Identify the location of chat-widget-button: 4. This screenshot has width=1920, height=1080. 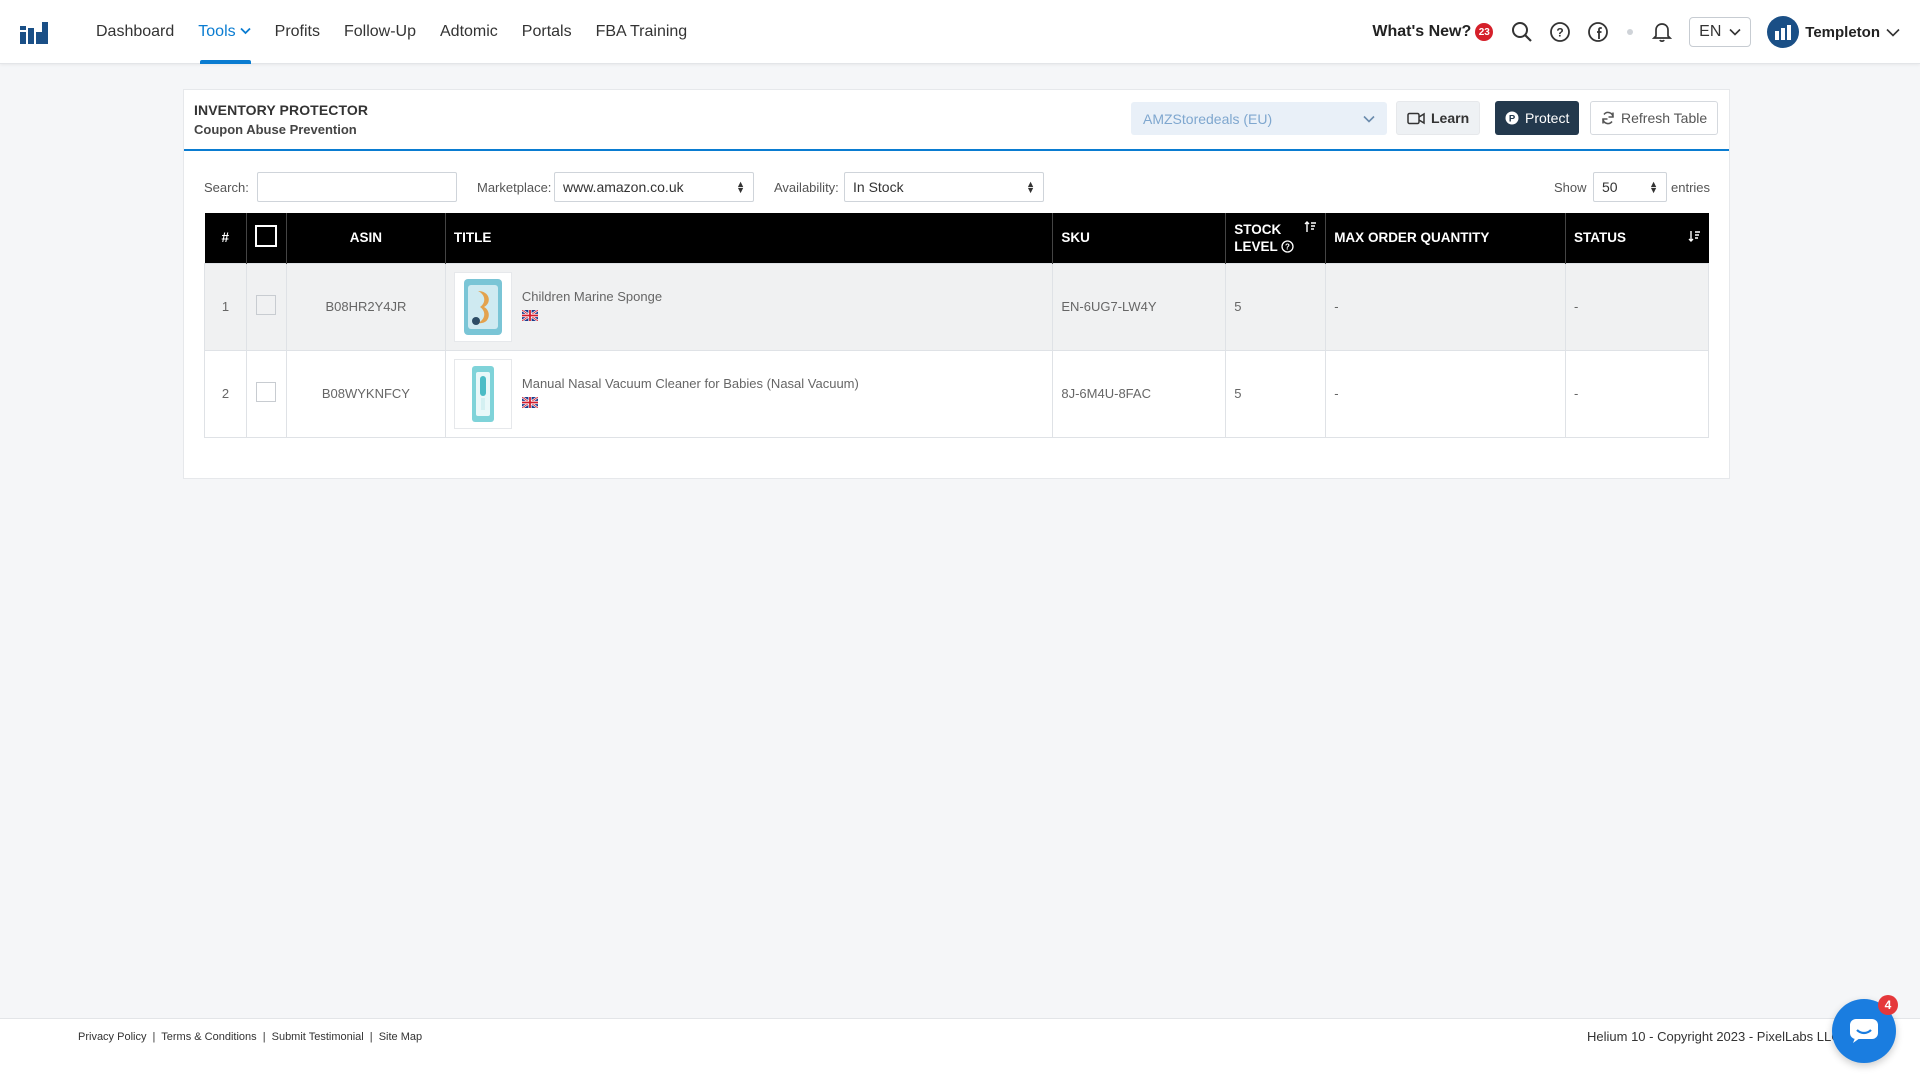
(1865, 1029).